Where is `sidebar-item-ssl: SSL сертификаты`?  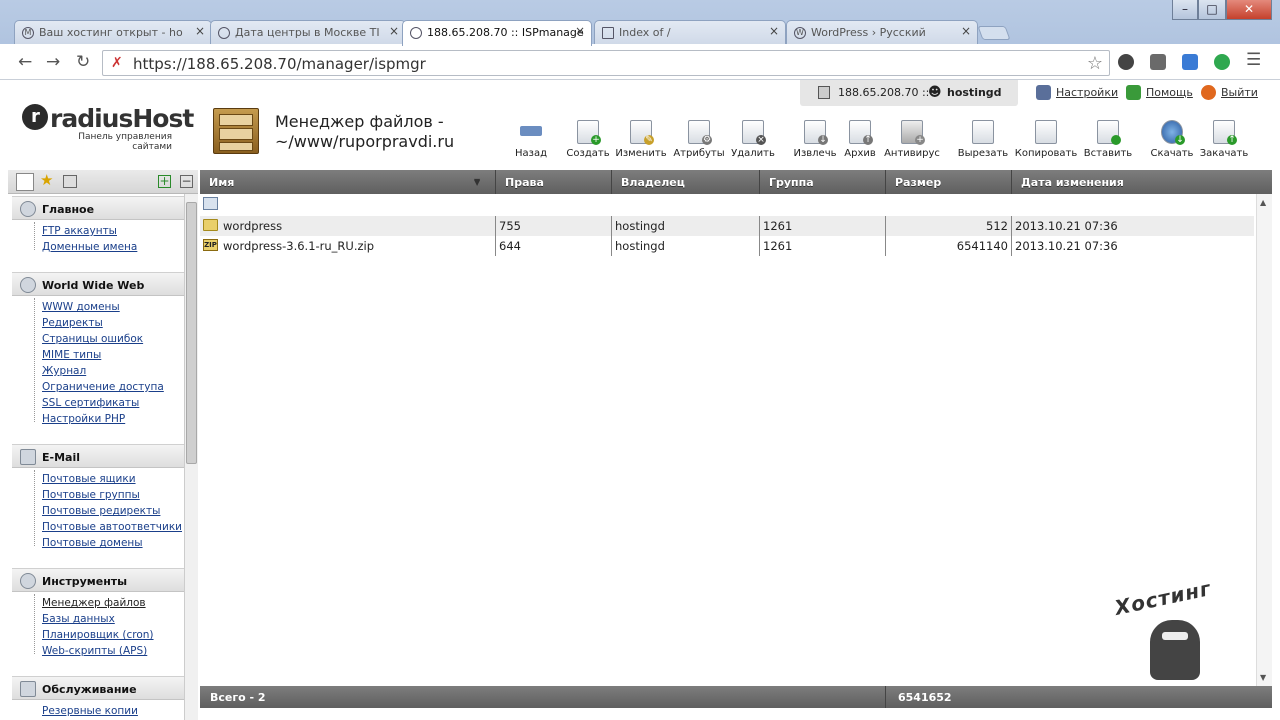 sidebar-item-ssl: SSL сертификаты is located at coordinates (90, 403).